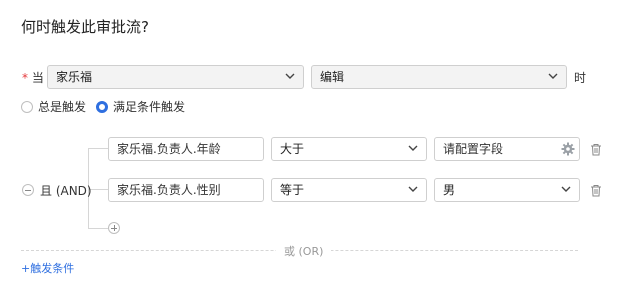 This screenshot has width=627, height=296. What do you see at coordinates (596, 190) in the screenshot?
I see `delete-condition-2-icon` at bounding box center [596, 190].